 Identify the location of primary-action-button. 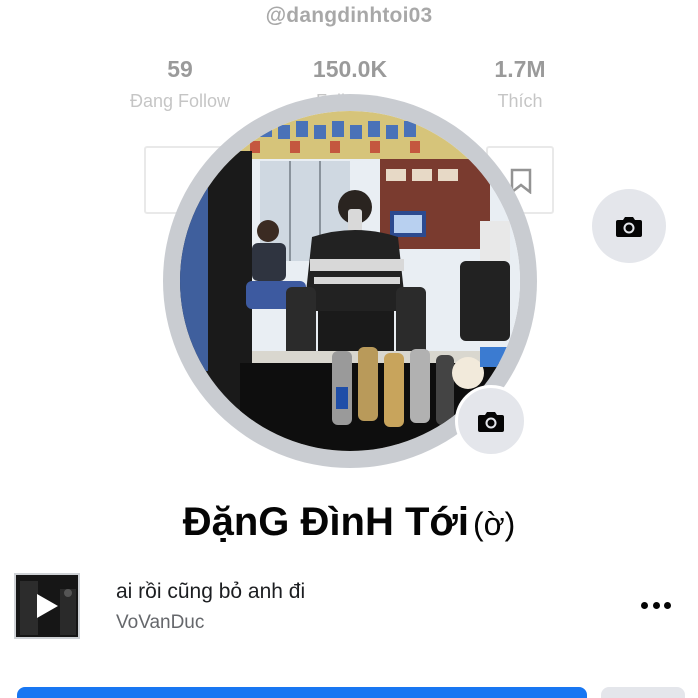
(302, 692).